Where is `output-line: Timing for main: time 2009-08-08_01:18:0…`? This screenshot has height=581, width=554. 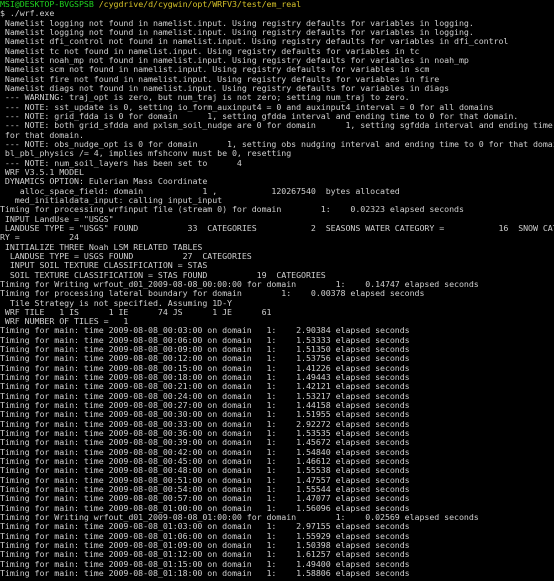
output-line: Timing for main: time 2009-08-08_01:18:0… is located at coordinates (205, 573).